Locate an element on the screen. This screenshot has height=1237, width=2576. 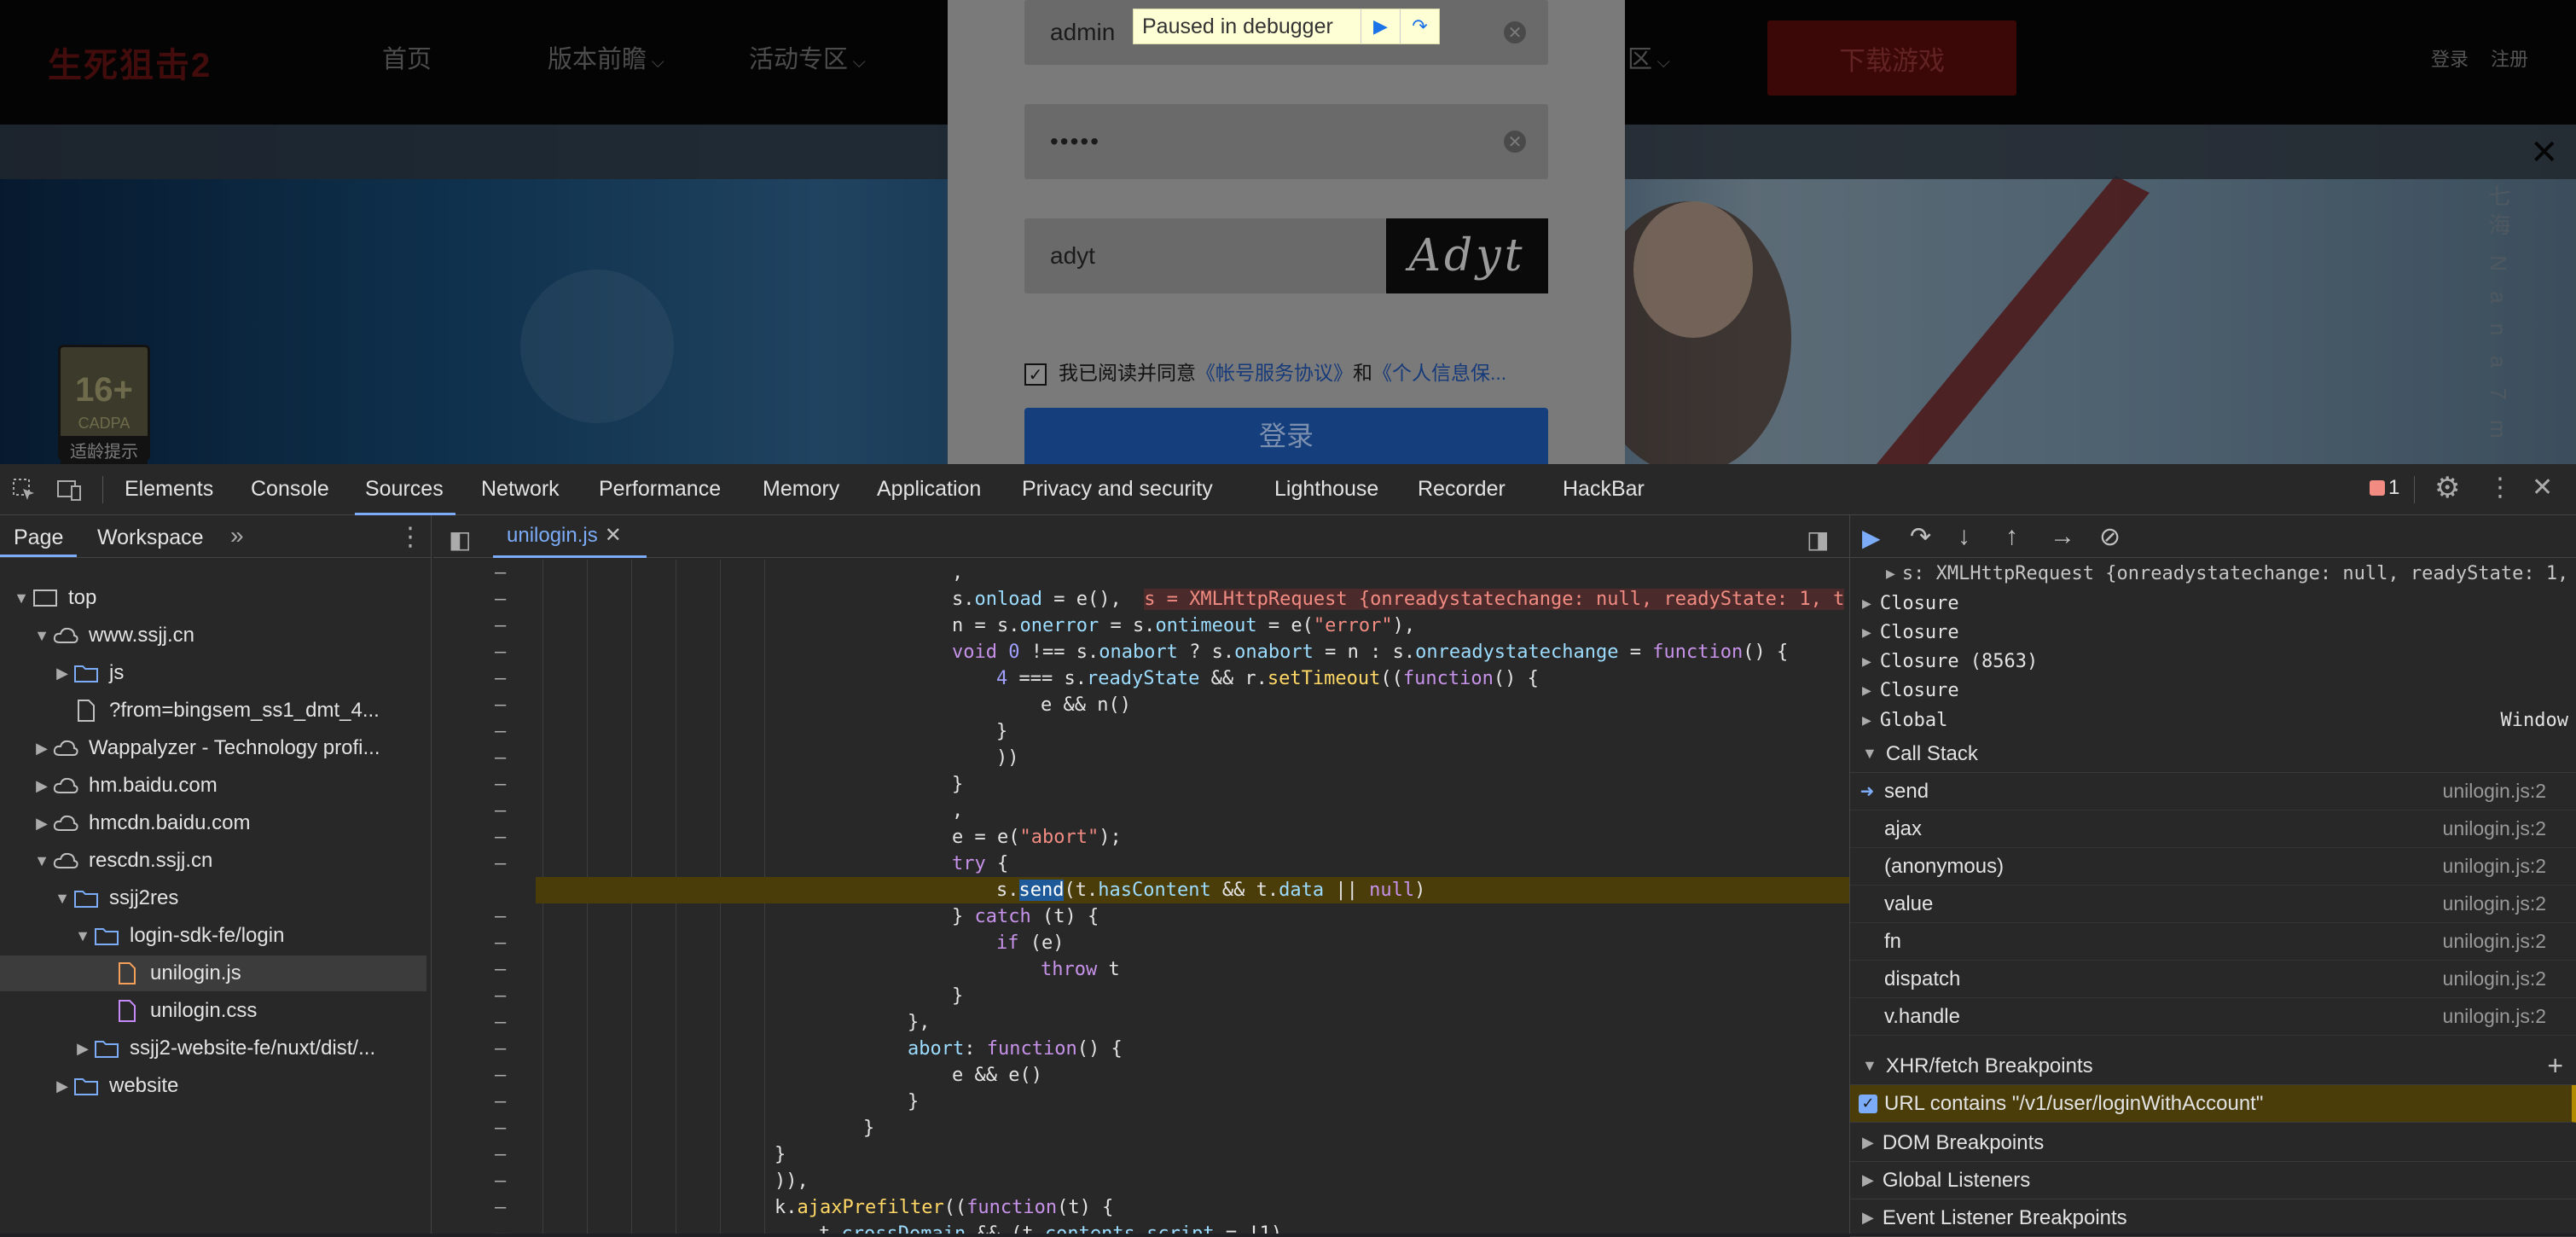
call-frame: v.handle unilogin.js:2 is located at coordinates (2213, 1017).